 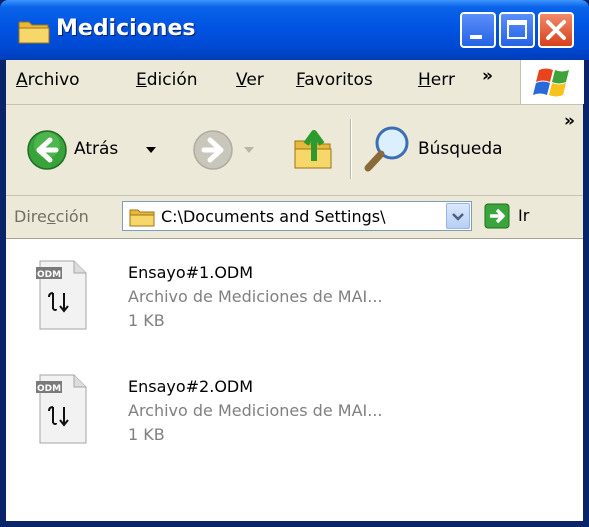 I want to click on go-arrow-icon, so click(x=497, y=216).